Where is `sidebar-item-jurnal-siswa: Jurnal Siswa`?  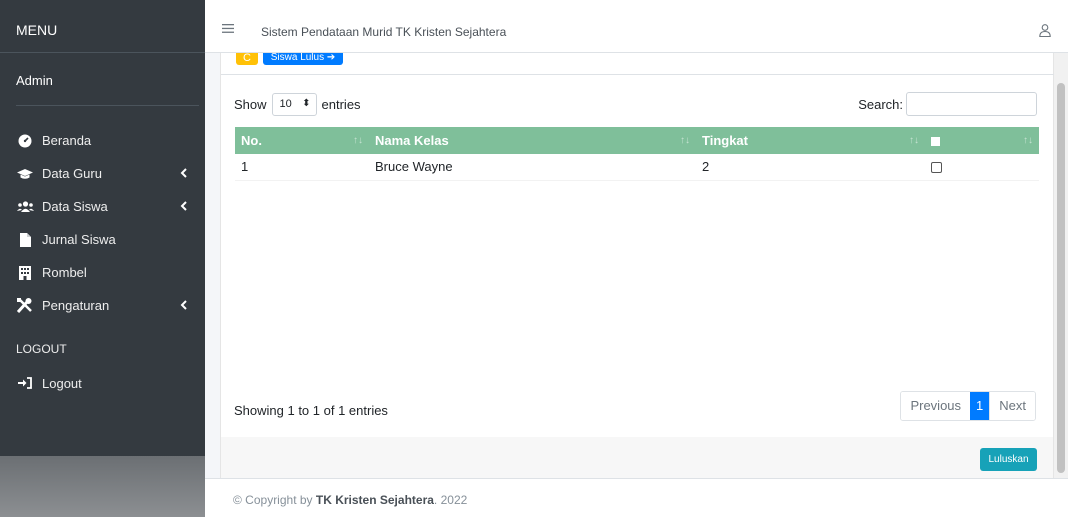
sidebar-item-jurnal-siswa: Jurnal Siswa is located at coordinates (102, 239).